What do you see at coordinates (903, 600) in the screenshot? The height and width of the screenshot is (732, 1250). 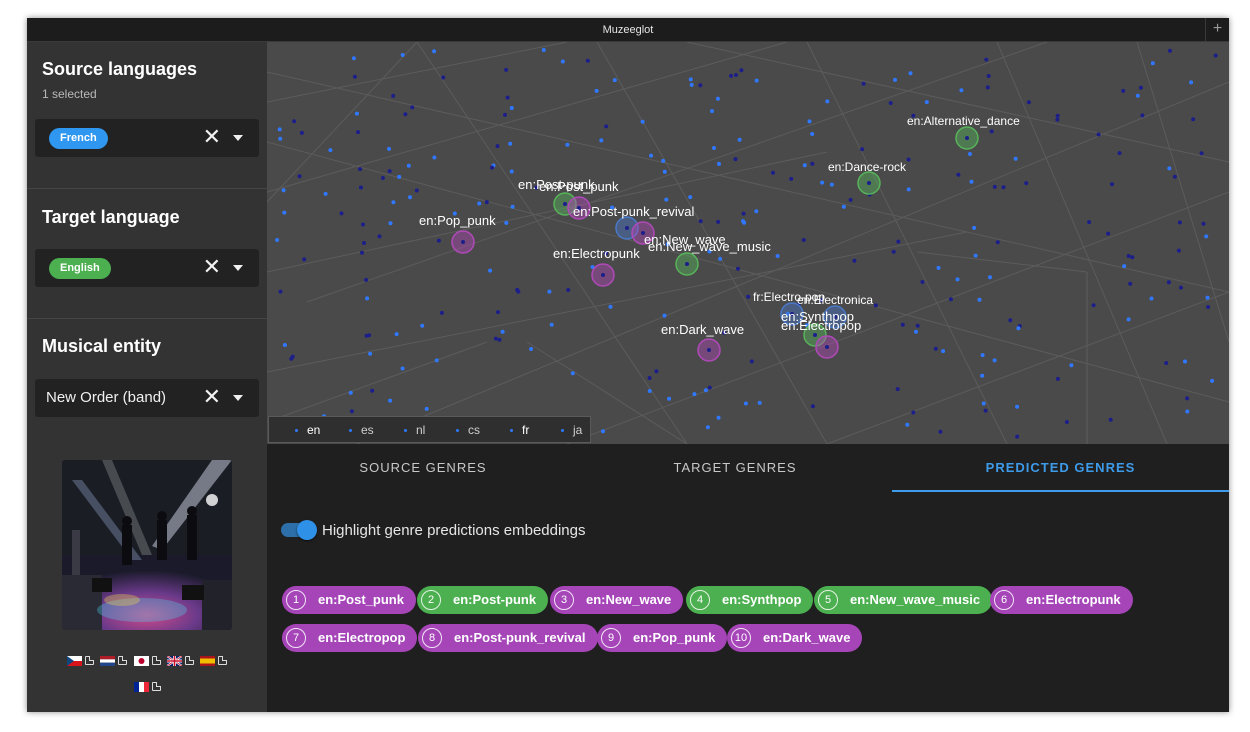 I see `predicted-genre-chip: 5 en:New_wave_music` at bounding box center [903, 600].